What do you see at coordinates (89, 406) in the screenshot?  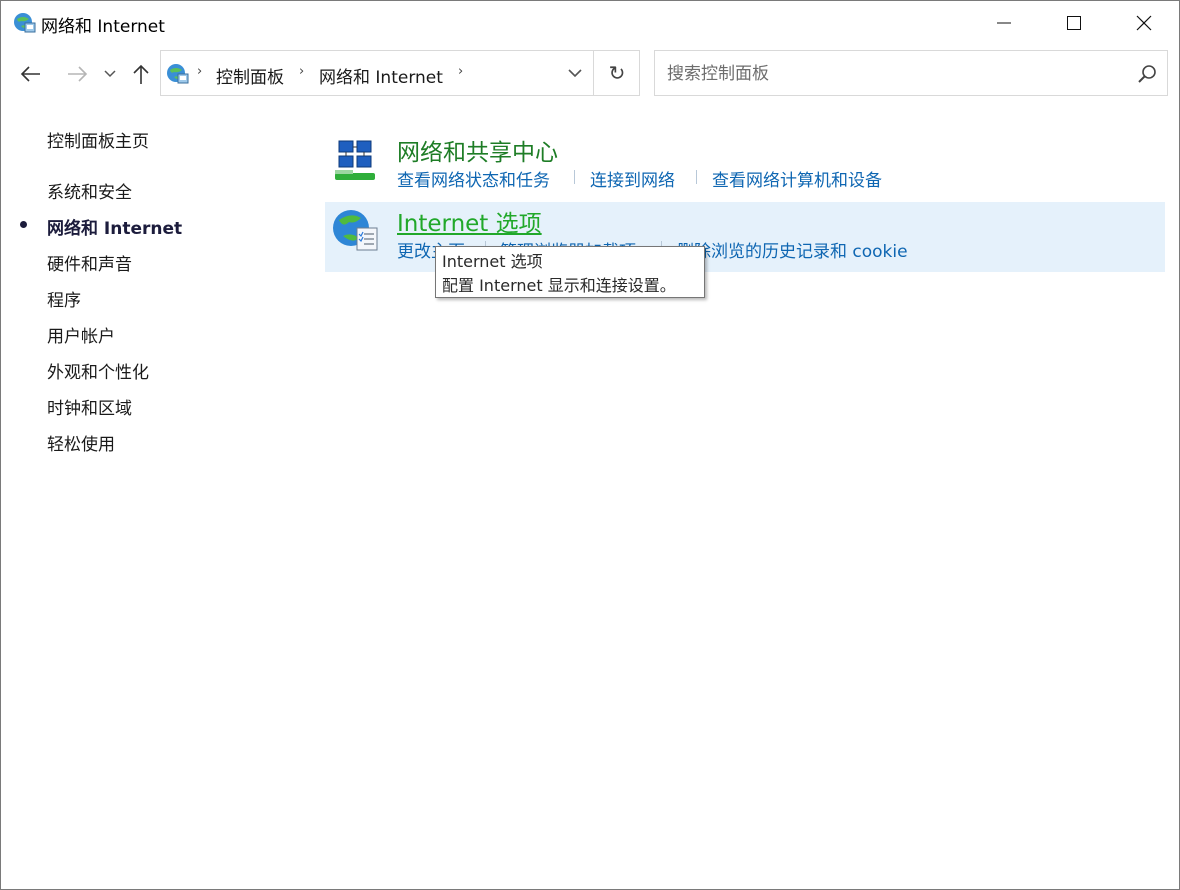 I see `sidebar-item-clock-region: 时钟和区域` at bounding box center [89, 406].